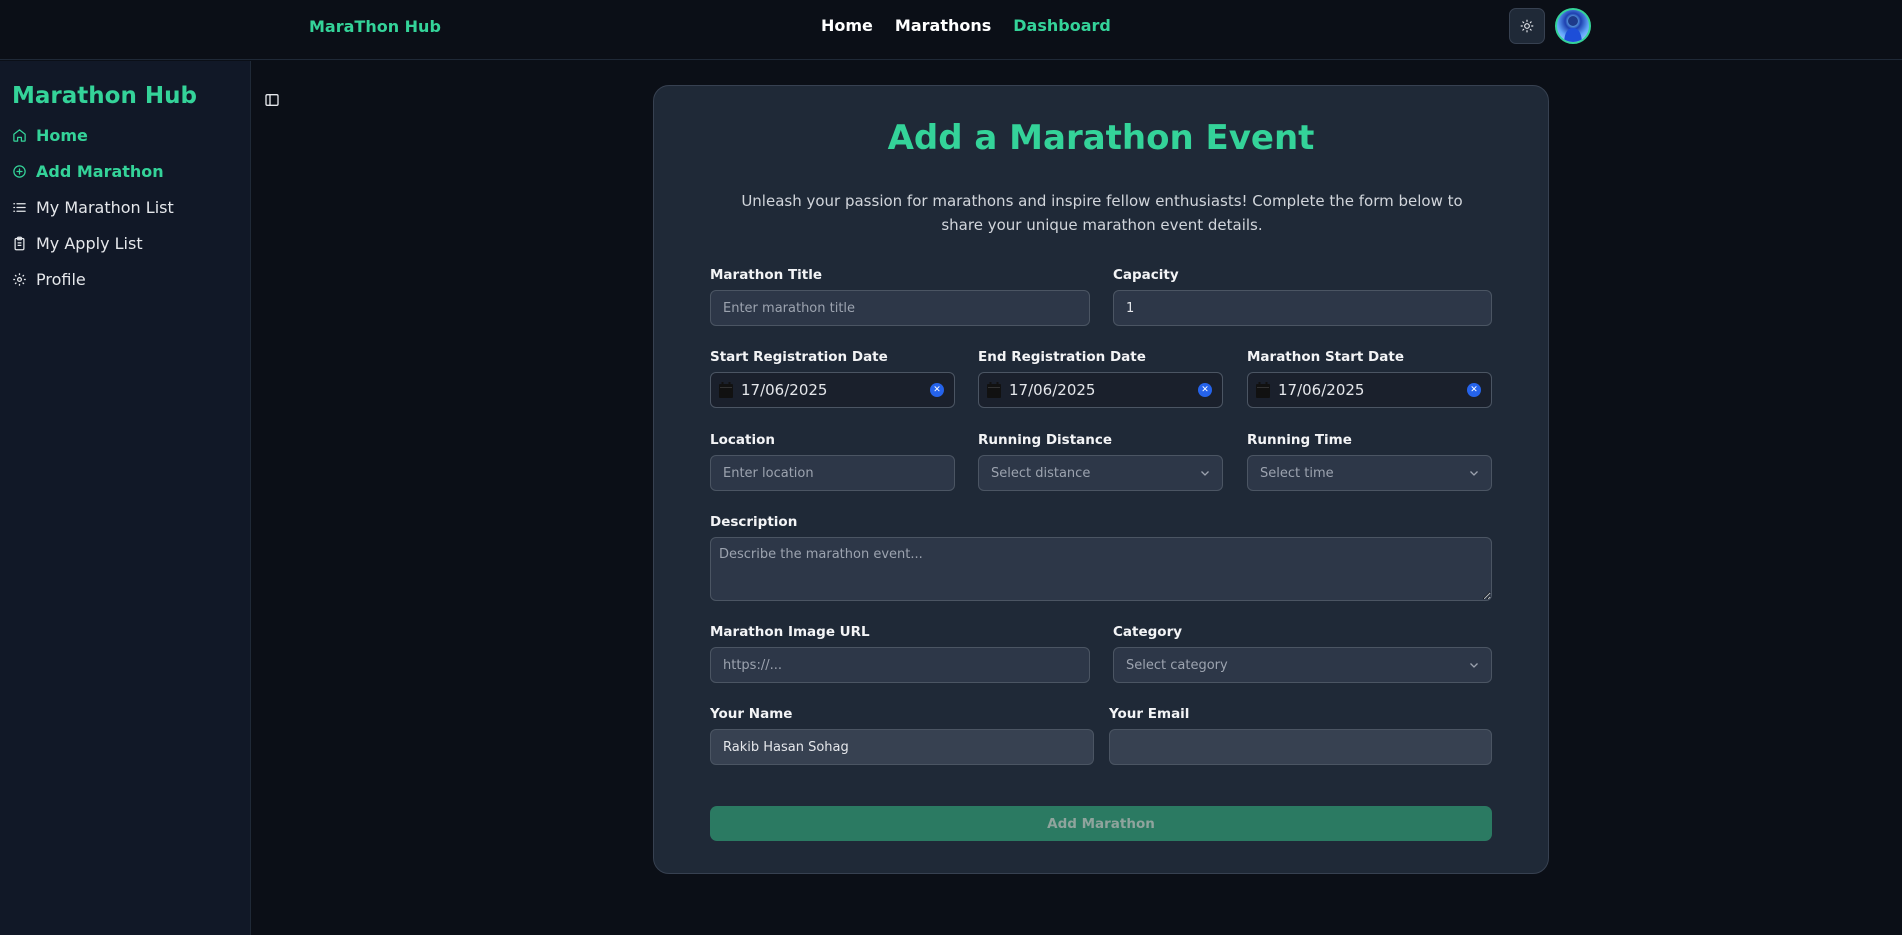 The image size is (1902, 935). I want to click on nav-marathons-link: Marathons, so click(943, 25).